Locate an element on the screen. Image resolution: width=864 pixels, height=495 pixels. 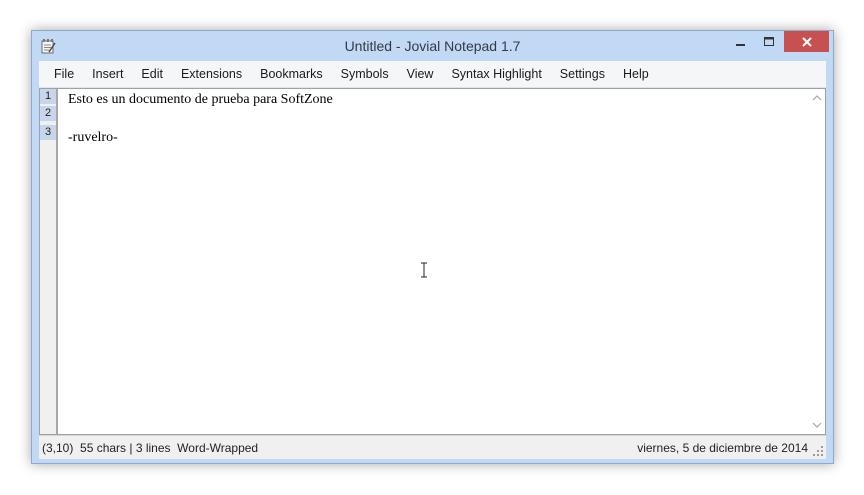
status-info: (3,10) 55 chars | 3 lines Word-Wrapped is located at coordinates (150, 447).